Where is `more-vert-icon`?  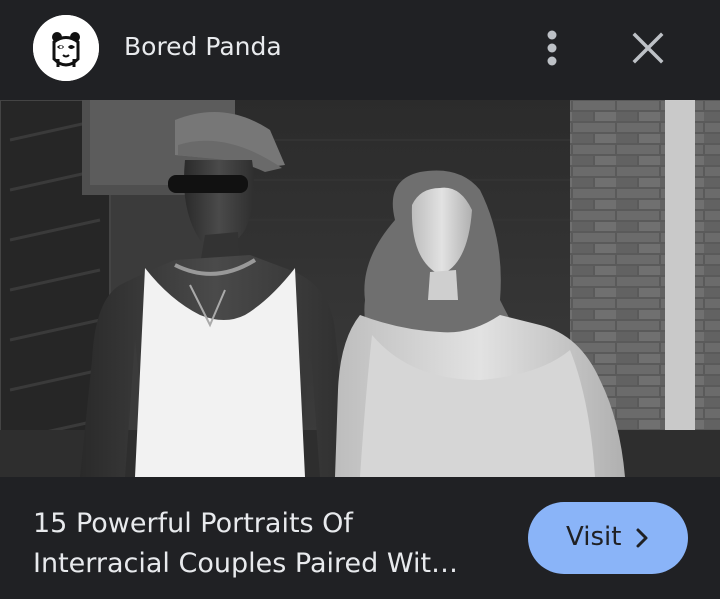
more-vert-icon is located at coordinates (552, 48).